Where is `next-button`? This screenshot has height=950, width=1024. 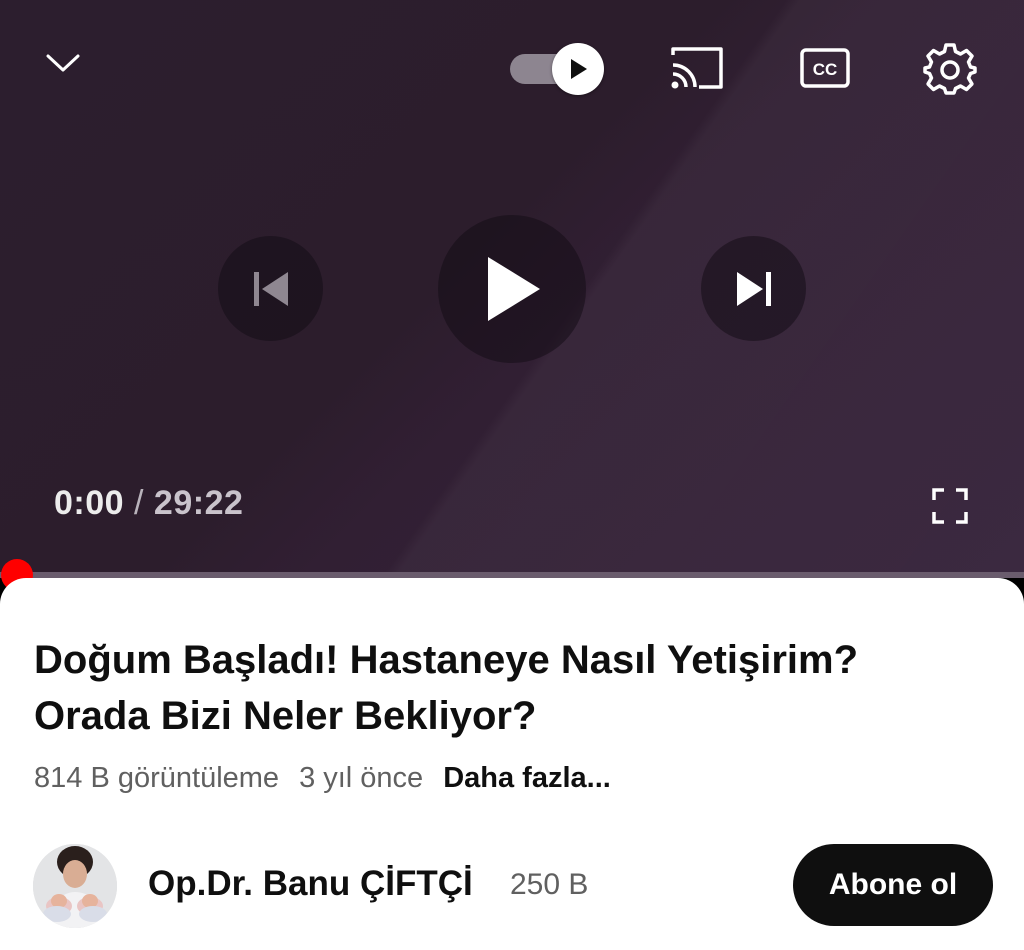 next-button is located at coordinates (753, 288).